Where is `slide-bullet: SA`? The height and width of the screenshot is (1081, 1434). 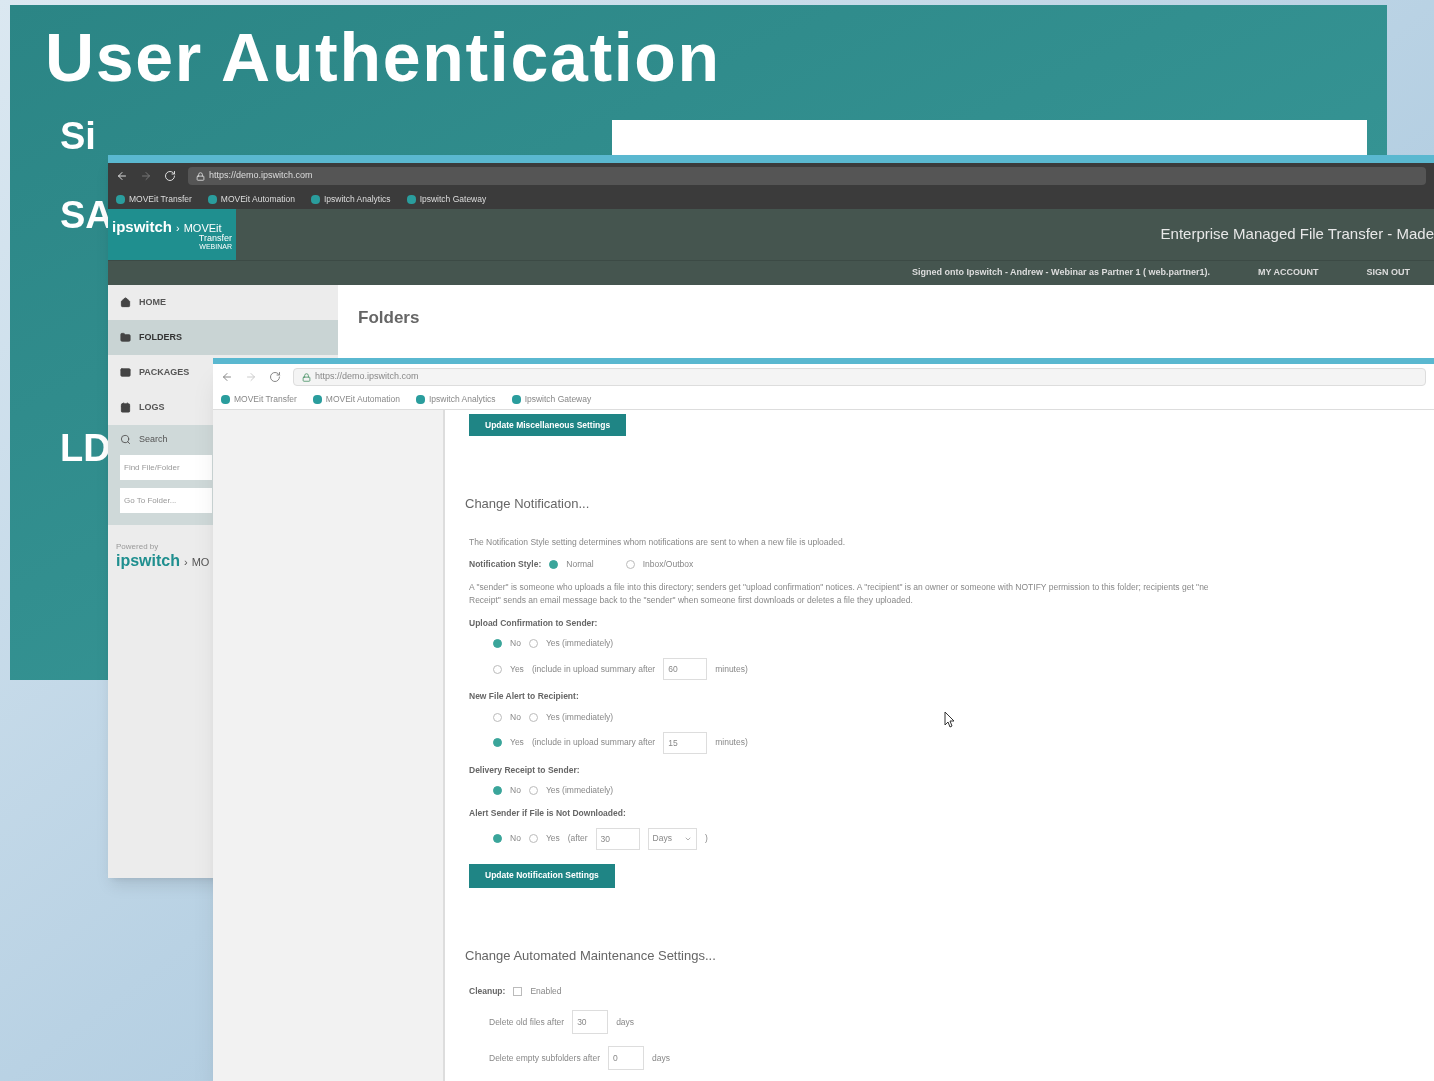
slide-bullet: SA is located at coordinates (86, 215).